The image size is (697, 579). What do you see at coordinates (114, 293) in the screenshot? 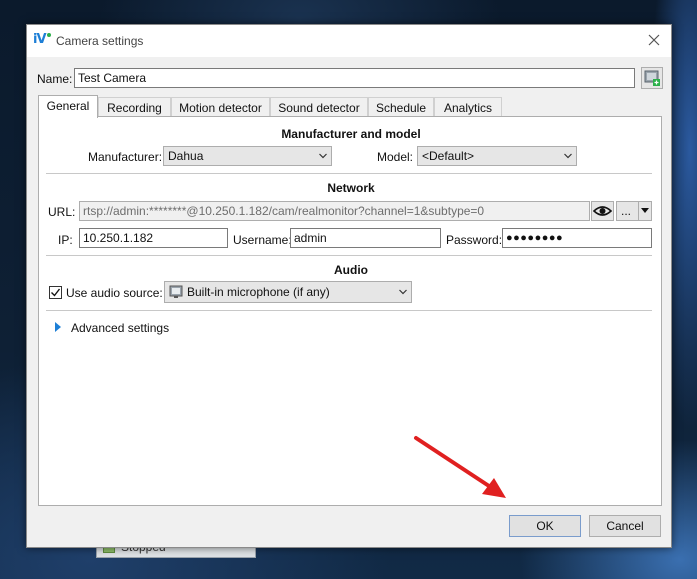
I see `use-audio-label: Use audio source:` at bounding box center [114, 293].